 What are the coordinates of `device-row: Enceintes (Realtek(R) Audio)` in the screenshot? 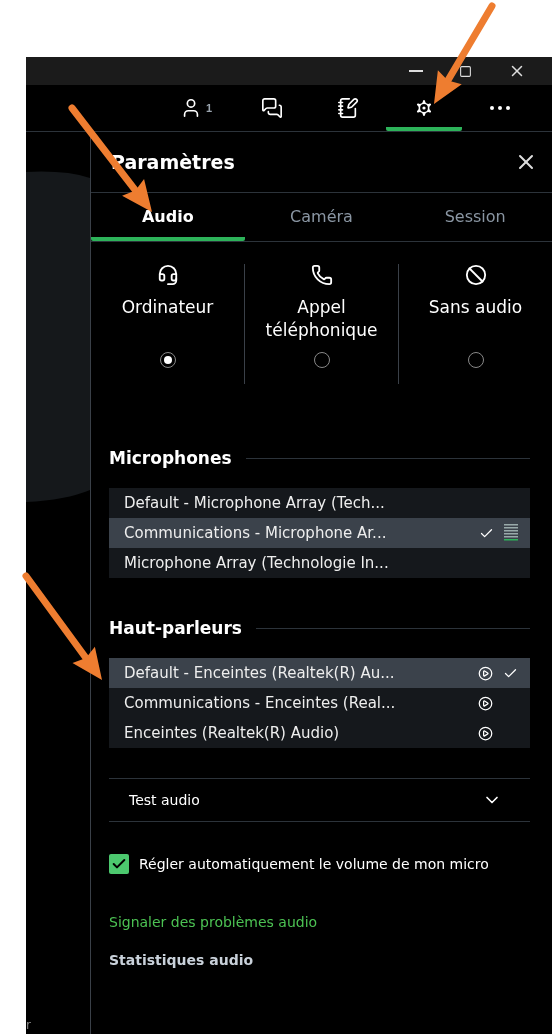 It's located at (319, 733).